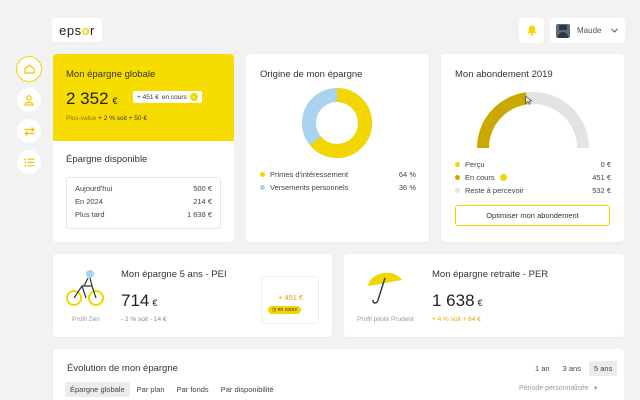  Describe the element at coordinates (193, 97) in the screenshot. I see `clock-icon` at that location.